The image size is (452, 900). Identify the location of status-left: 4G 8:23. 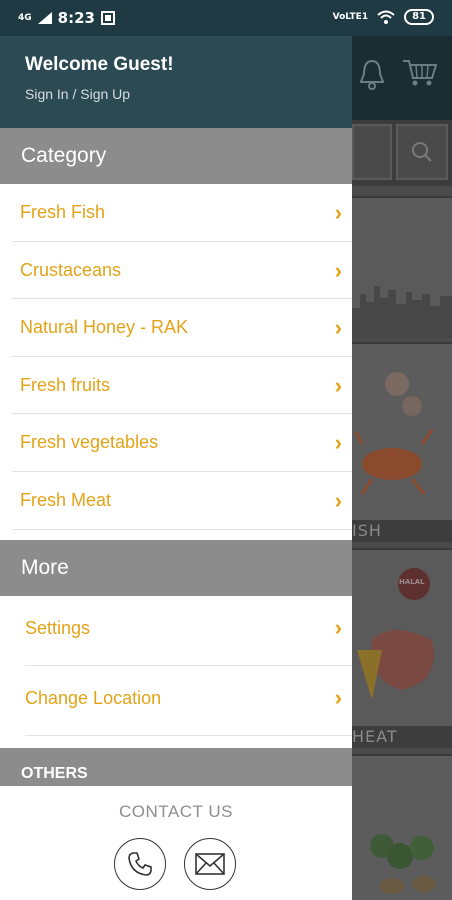
(66, 18).